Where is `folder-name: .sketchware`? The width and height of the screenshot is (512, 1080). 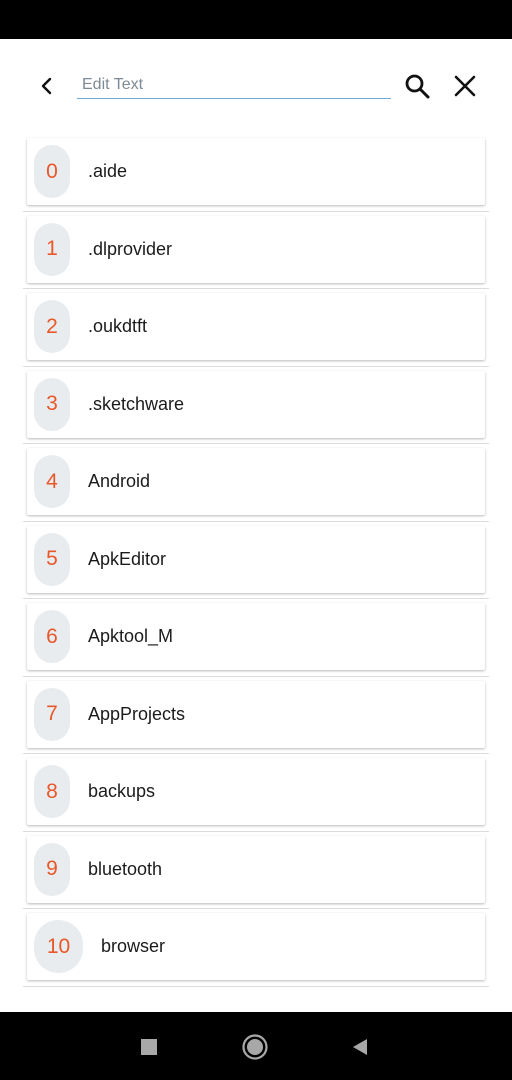
folder-name: .sketchware is located at coordinates (136, 403).